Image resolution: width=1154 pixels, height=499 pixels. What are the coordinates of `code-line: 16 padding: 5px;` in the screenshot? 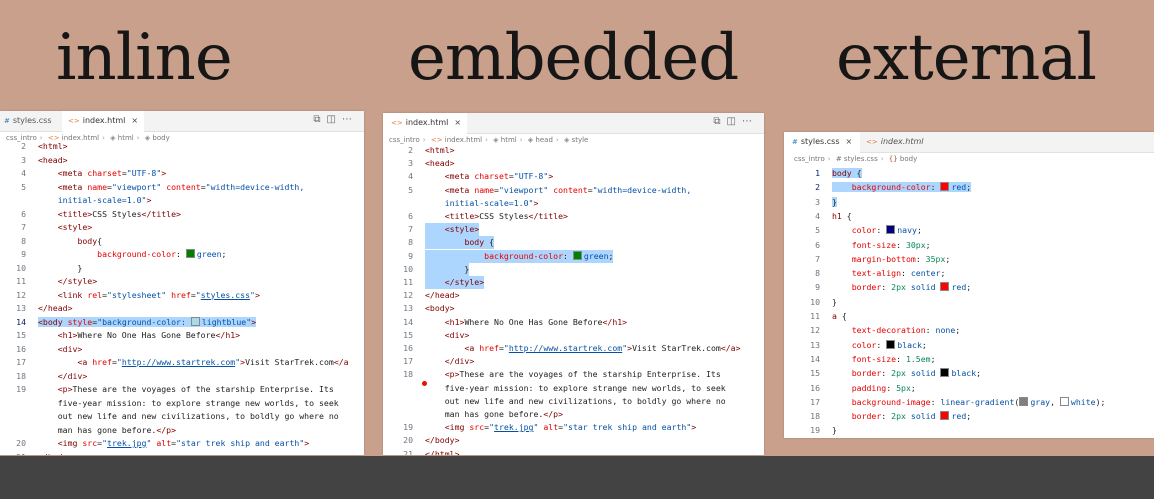 It's located at (969, 388).